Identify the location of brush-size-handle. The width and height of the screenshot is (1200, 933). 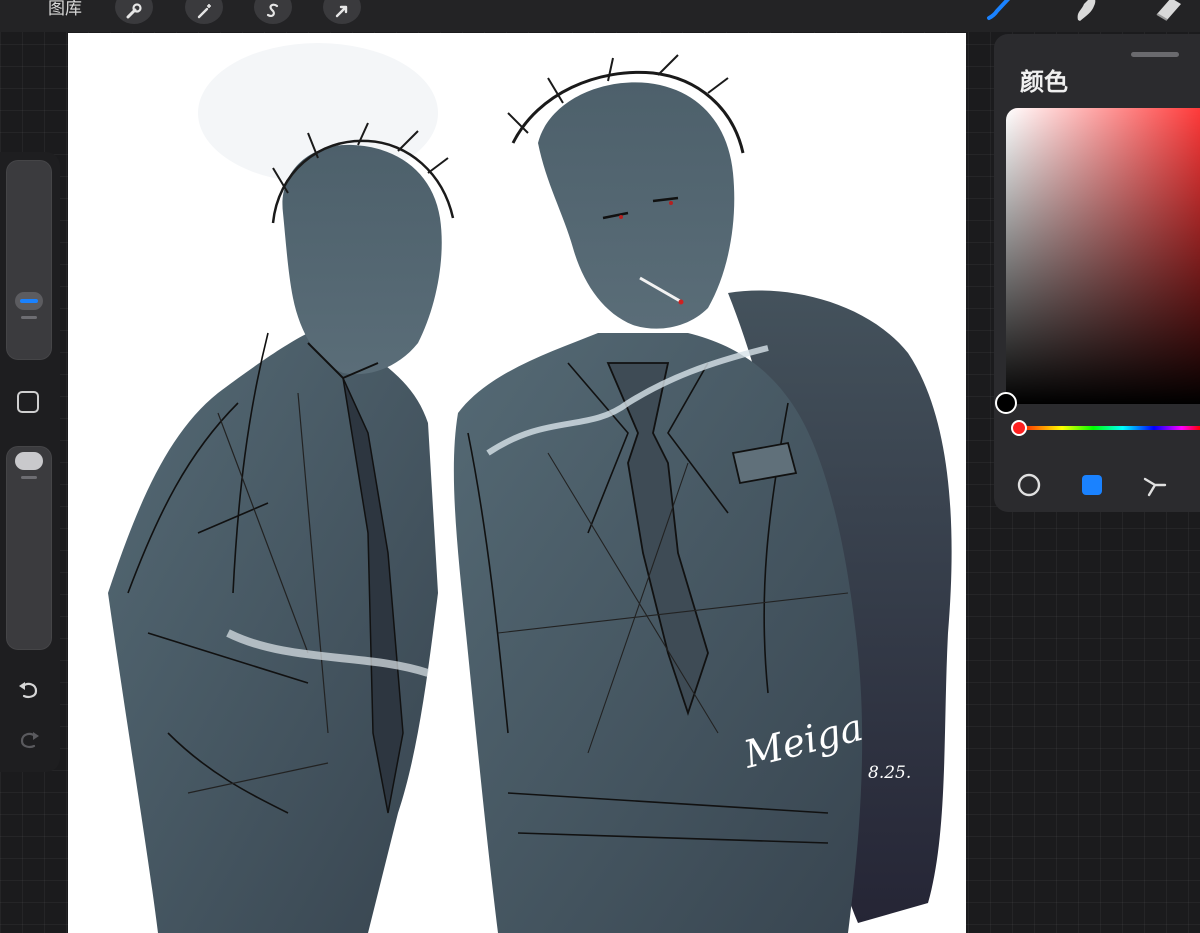
(29, 301).